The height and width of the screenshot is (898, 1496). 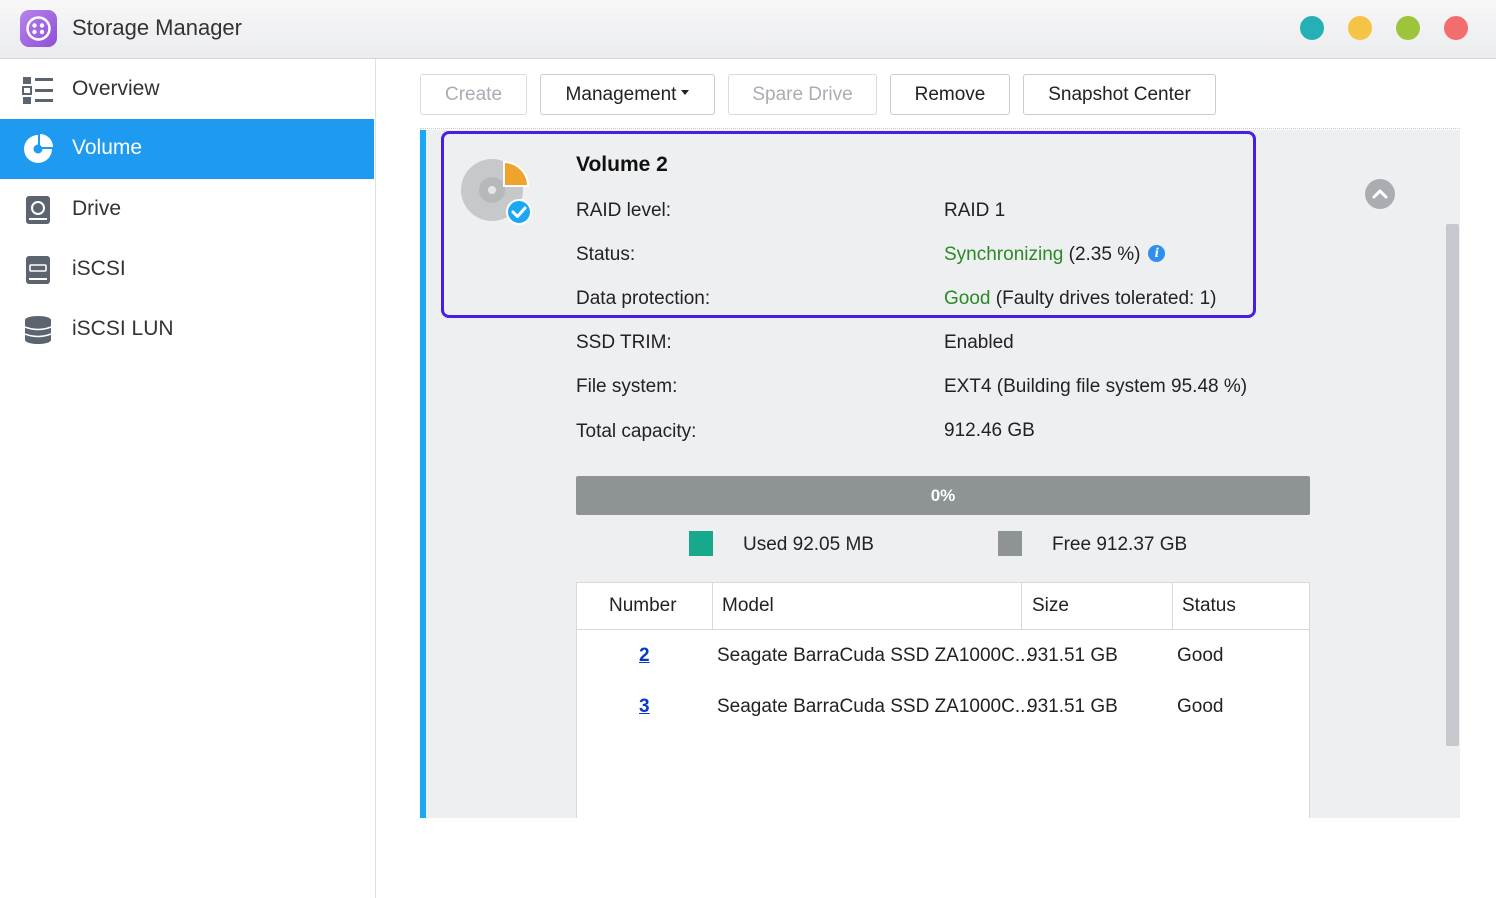 What do you see at coordinates (636, 431) in the screenshot?
I see `total-capacity-label: Total capacity:` at bounding box center [636, 431].